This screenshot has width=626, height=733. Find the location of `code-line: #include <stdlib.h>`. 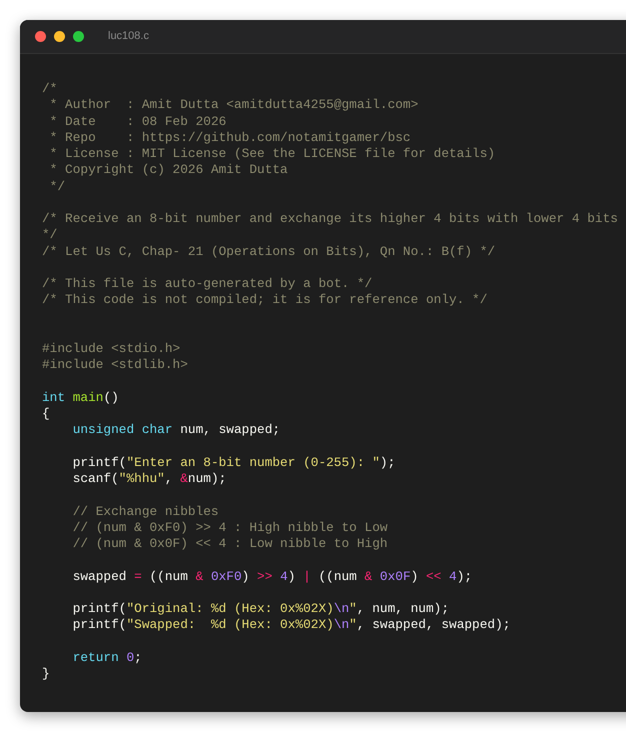

code-line: #include <stdlib.h> is located at coordinates (115, 365).